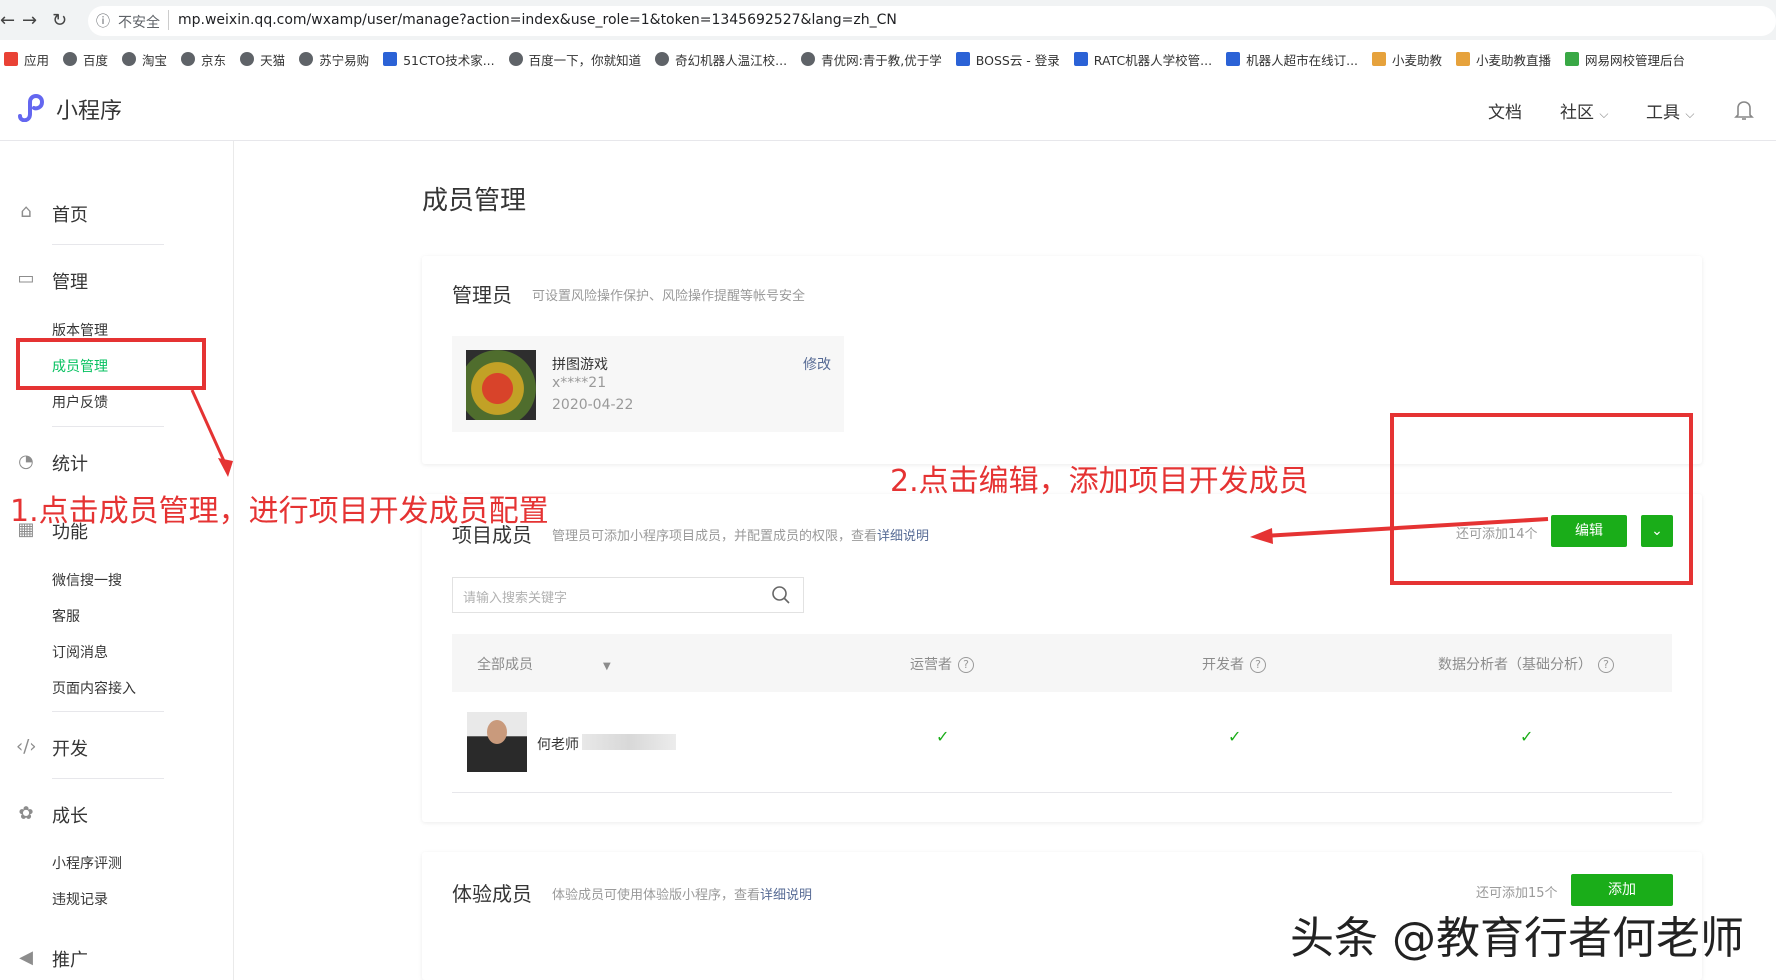  I want to click on watermark-text: 头条 @教育行者何老师, so click(1517, 938).